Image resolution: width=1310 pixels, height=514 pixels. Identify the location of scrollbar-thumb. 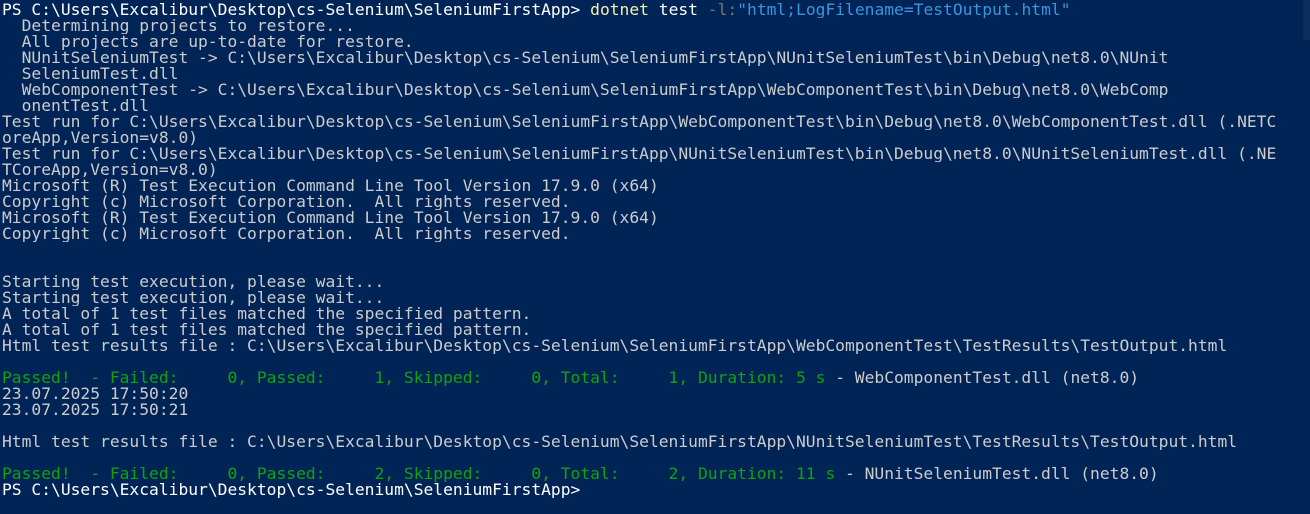
(1306, 20).